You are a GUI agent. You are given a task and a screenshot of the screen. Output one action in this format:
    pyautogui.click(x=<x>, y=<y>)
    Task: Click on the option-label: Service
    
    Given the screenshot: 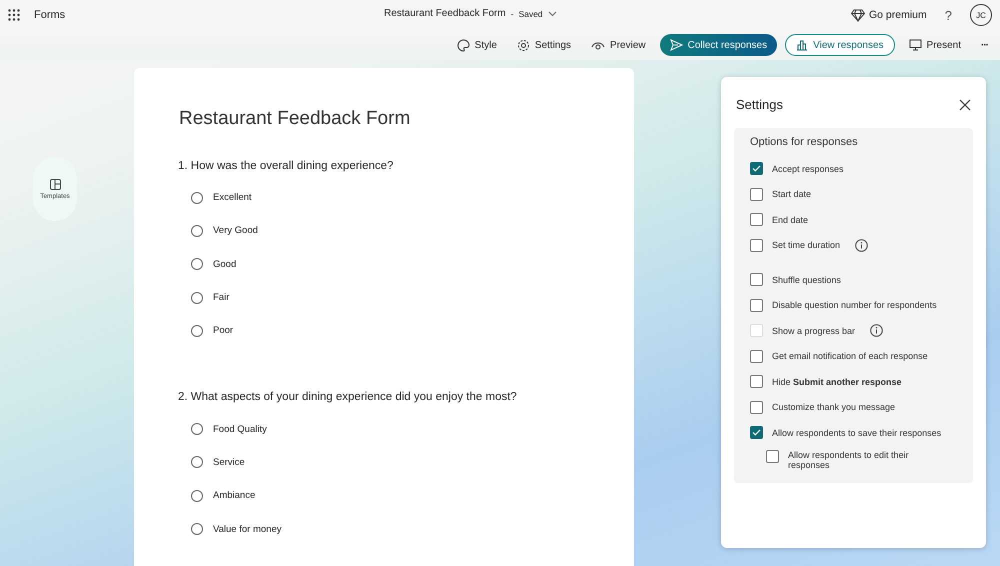 What is the action you would take?
    pyautogui.click(x=229, y=462)
    